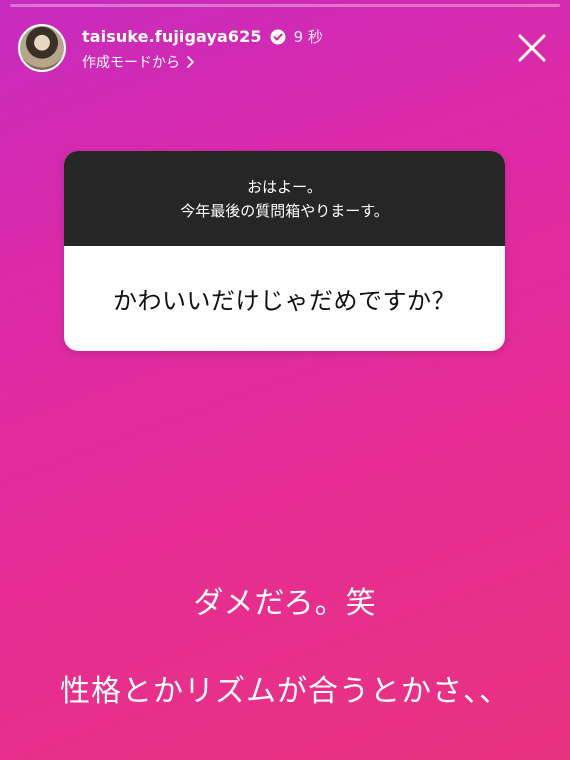 Image resolution: width=570 pixels, height=760 pixels. I want to click on user-line: taisuke.fujigaya625 9 秒, so click(202, 36).